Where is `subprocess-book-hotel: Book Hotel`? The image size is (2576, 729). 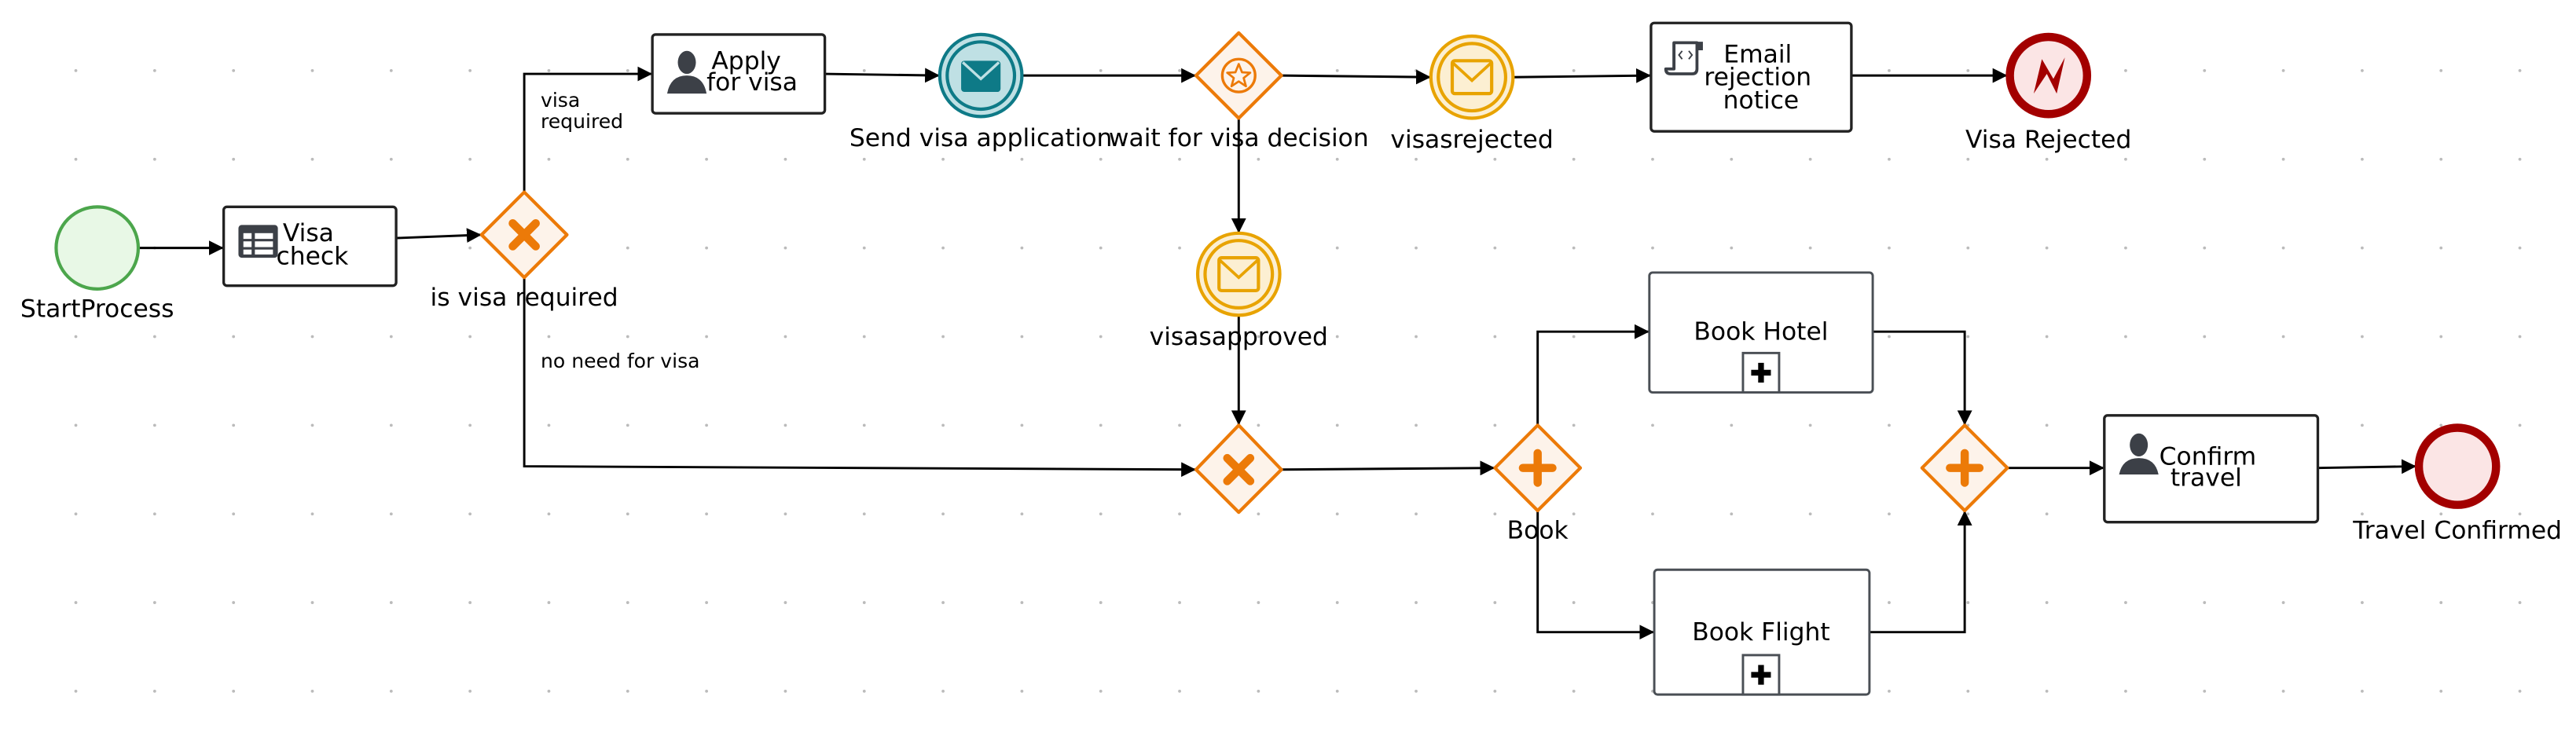 subprocess-book-hotel: Book Hotel is located at coordinates (1761, 332).